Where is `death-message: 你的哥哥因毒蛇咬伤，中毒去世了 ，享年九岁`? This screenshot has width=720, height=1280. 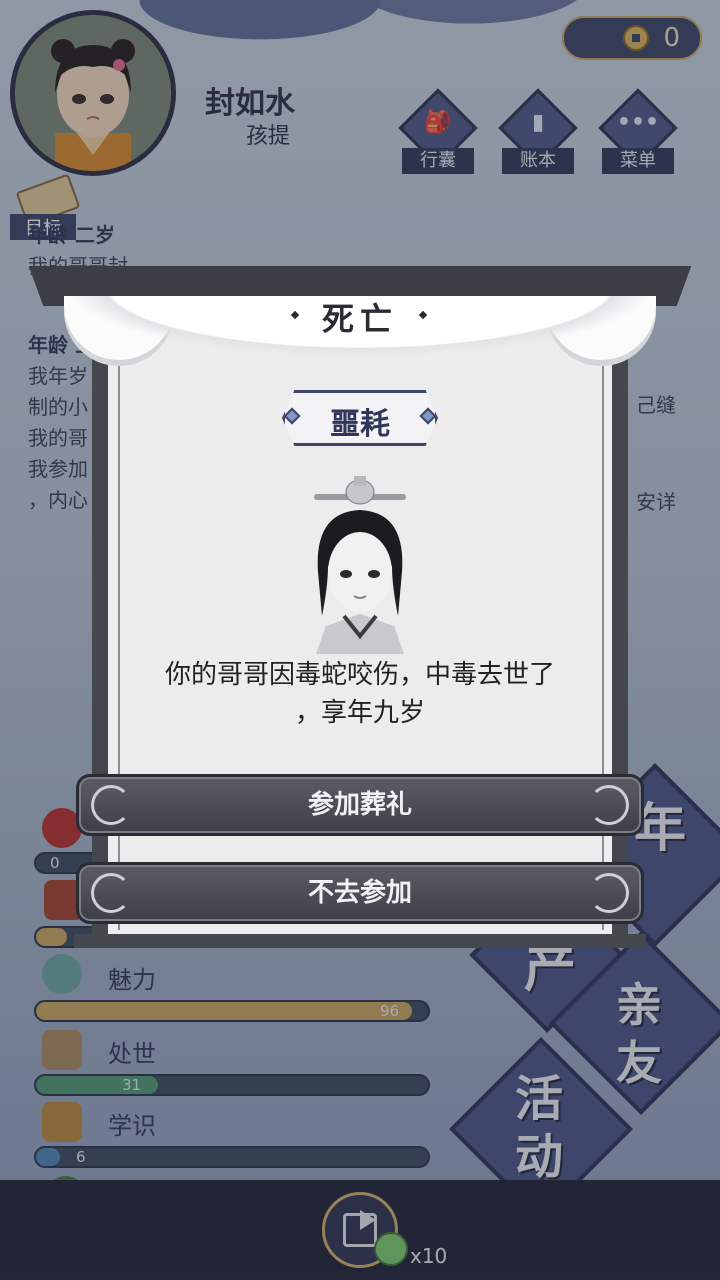
death-message: 你的哥哥因毒蛇咬伤，中毒去世了 ，享年九岁 is located at coordinates (360, 694).